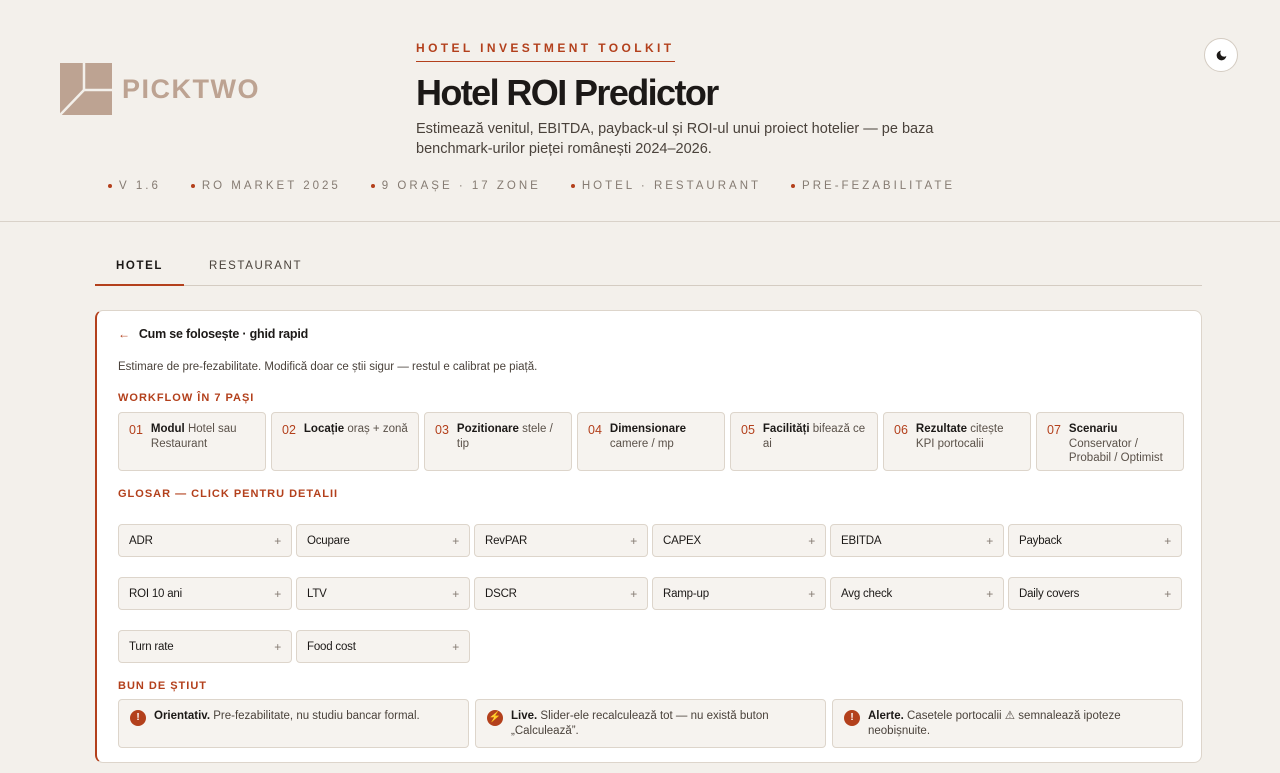  What do you see at coordinates (739, 540) in the screenshot?
I see `glossary-item-capex: CAPEX +` at bounding box center [739, 540].